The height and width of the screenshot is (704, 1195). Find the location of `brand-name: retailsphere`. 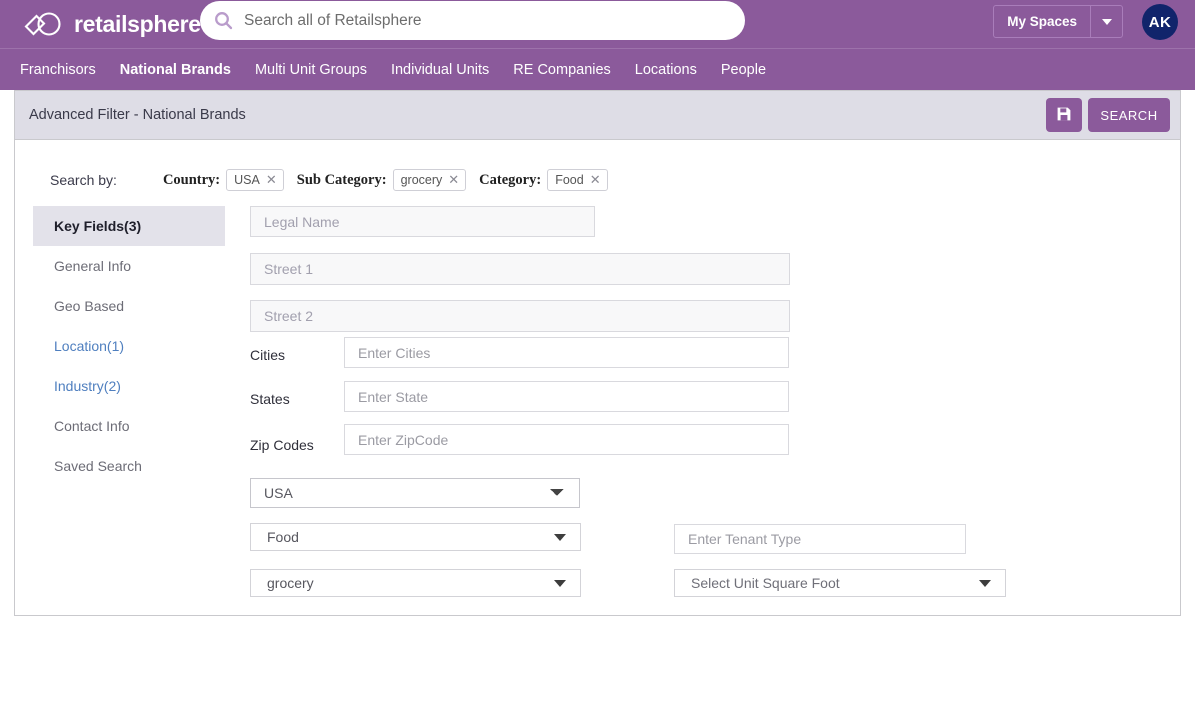

brand-name: retailsphere is located at coordinates (137, 23).